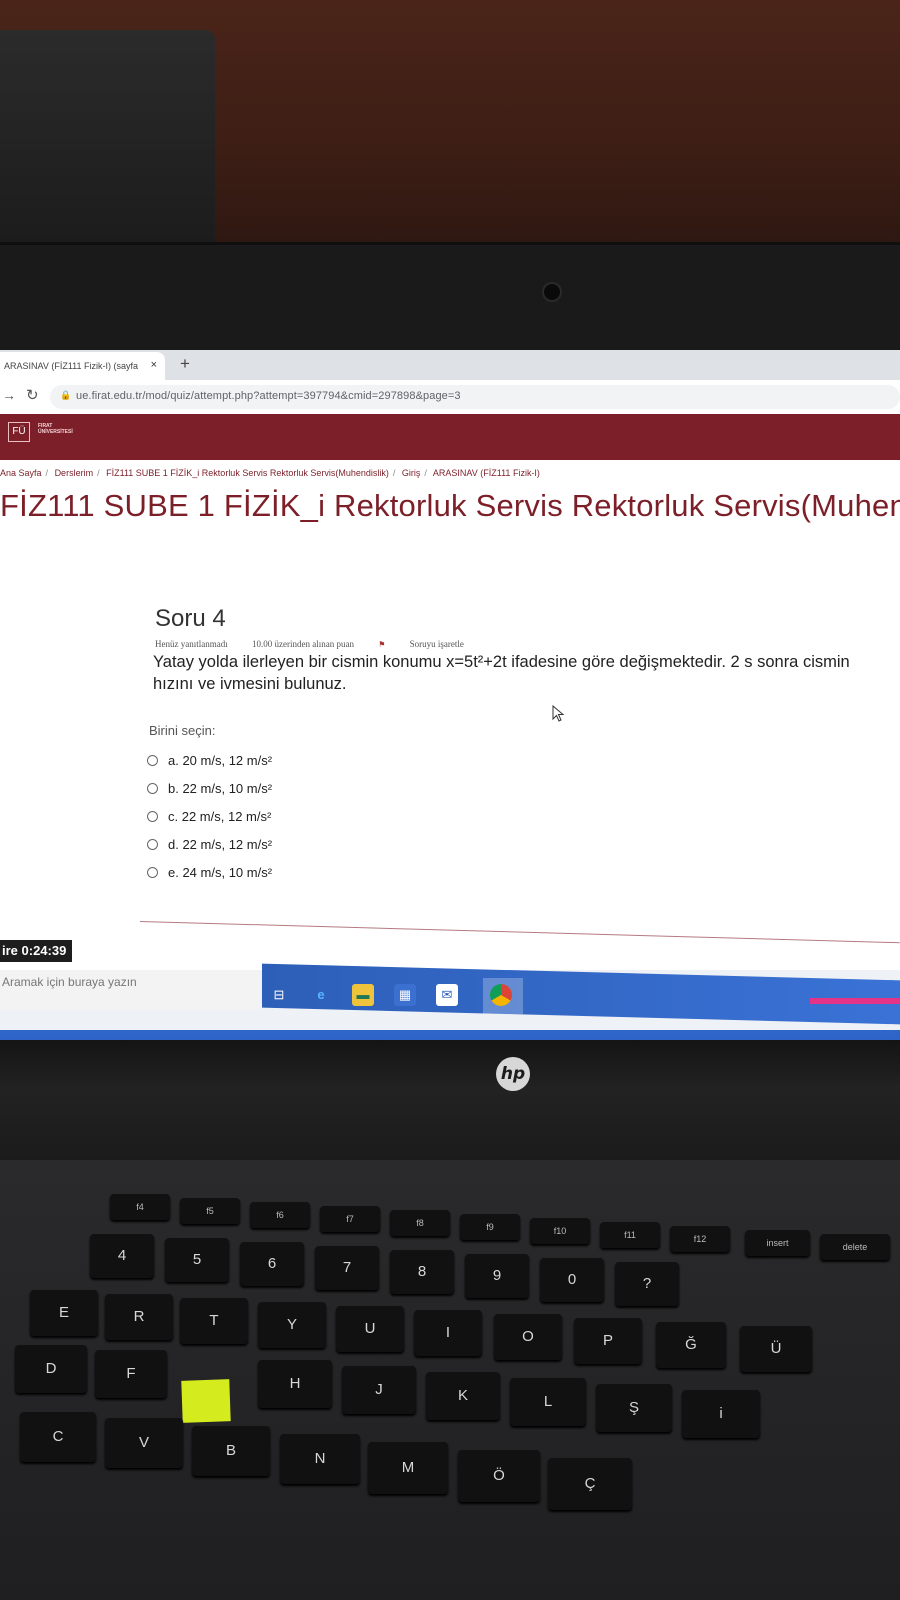 This screenshot has height=1600, width=900. What do you see at coordinates (130, 990) in the screenshot?
I see `taskbar-search-input: Aramak için buraya yazın` at bounding box center [130, 990].